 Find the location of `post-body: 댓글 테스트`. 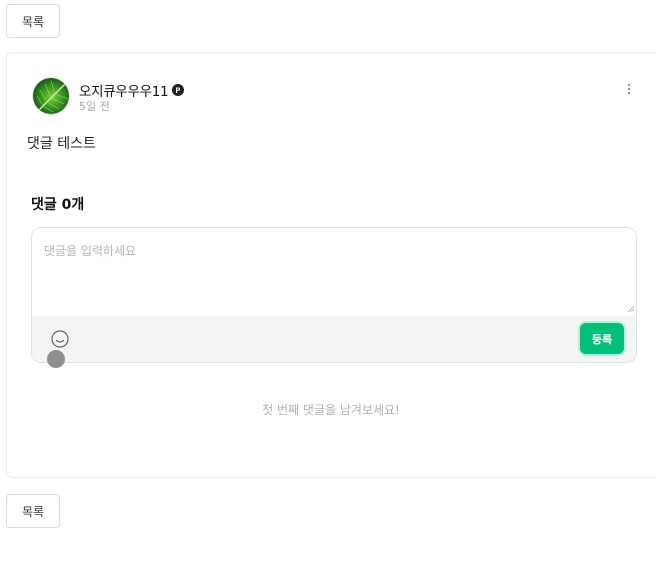

post-body: 댓글 테스트 is located at coordinates (61, 144).